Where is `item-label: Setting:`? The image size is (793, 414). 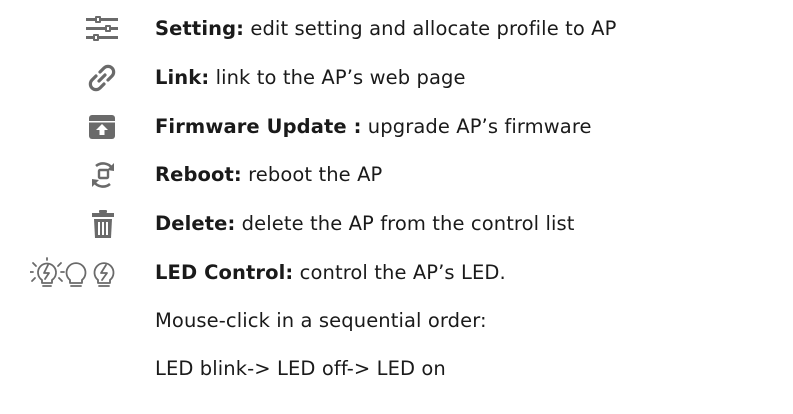 item-label: Setting: is located at coordinates (200, 28).